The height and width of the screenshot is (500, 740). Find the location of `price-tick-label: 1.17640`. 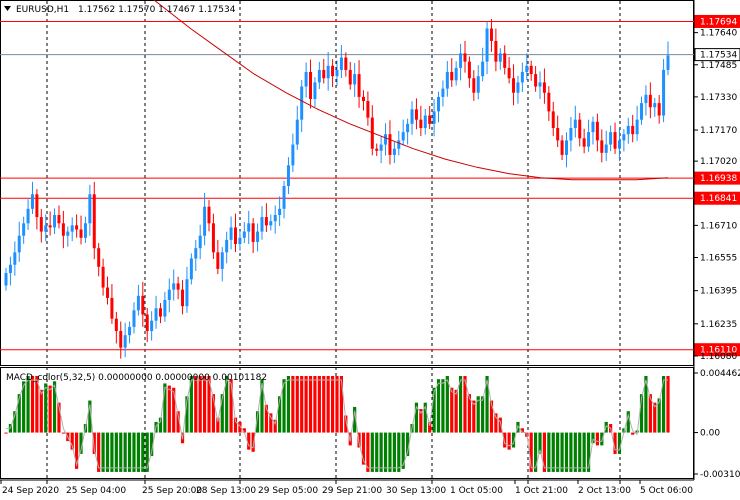

price-tick-label: 1.17640 is located at coordinates (718, 34).